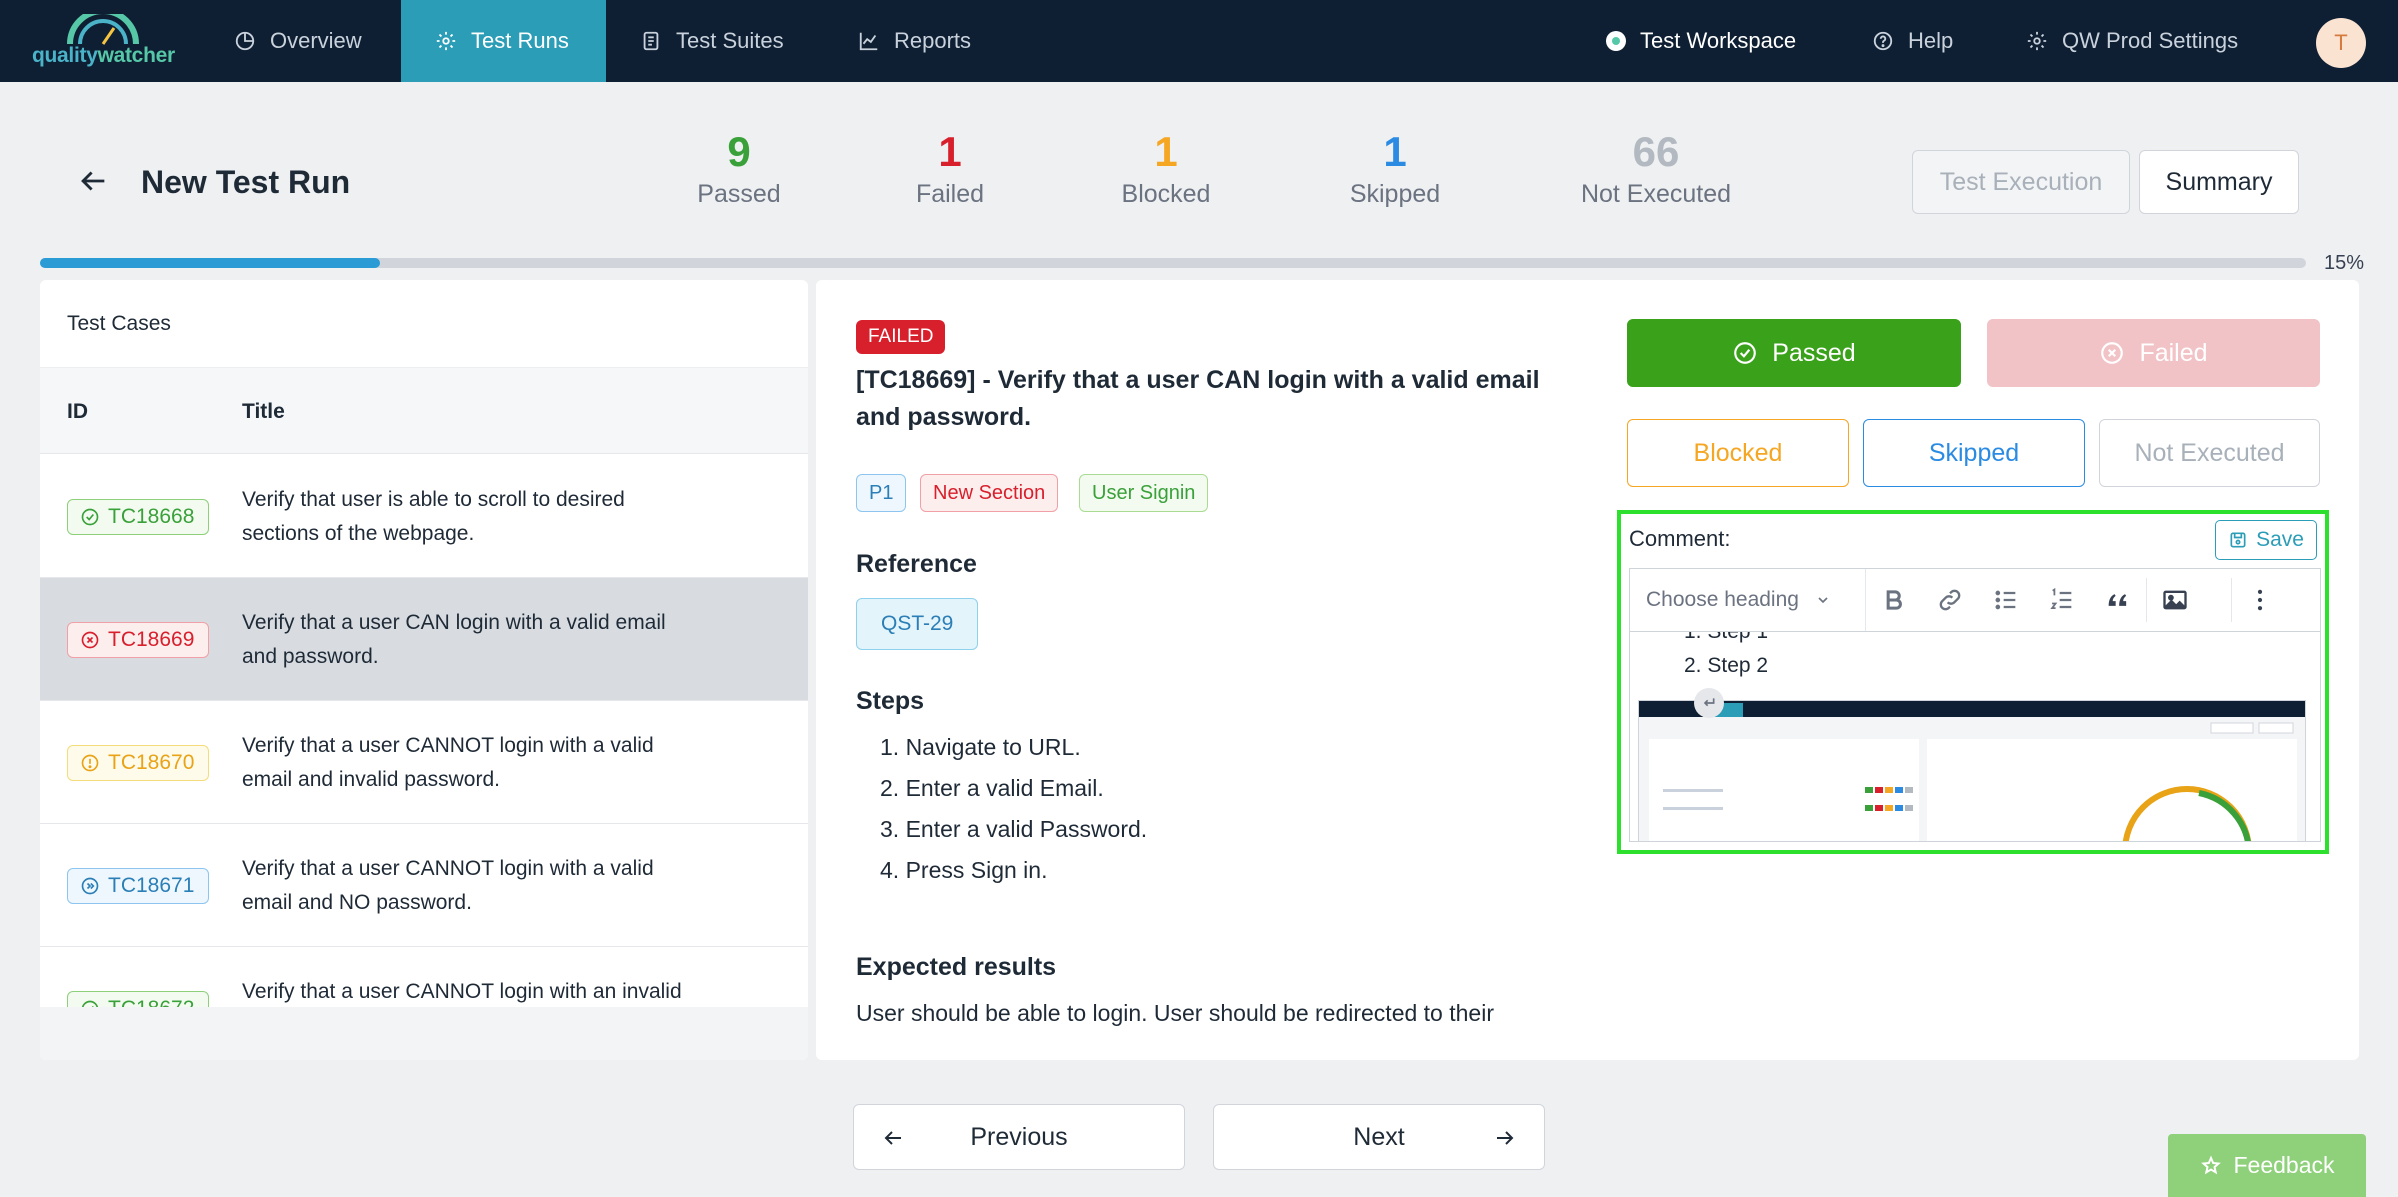  Describe the element at coordinates (1616, 41) in the screenshot. I see `workspace-dot-icon` at that location.